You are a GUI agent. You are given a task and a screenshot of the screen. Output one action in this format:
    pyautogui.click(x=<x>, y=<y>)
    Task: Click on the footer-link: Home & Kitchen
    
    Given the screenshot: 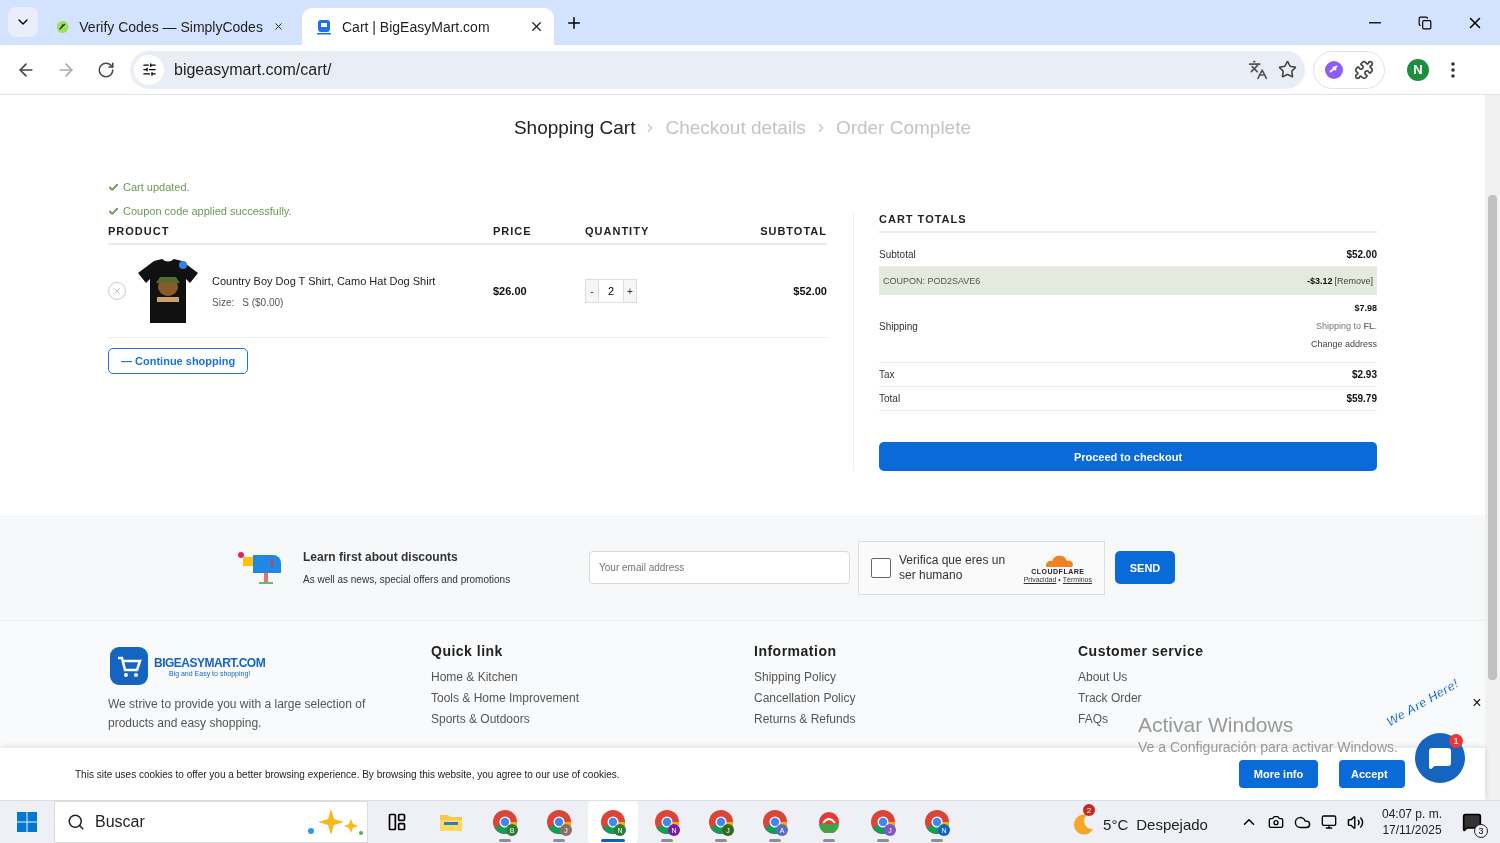 What is the action you would take?
    pyautogui.click(x=474, y=677)
    